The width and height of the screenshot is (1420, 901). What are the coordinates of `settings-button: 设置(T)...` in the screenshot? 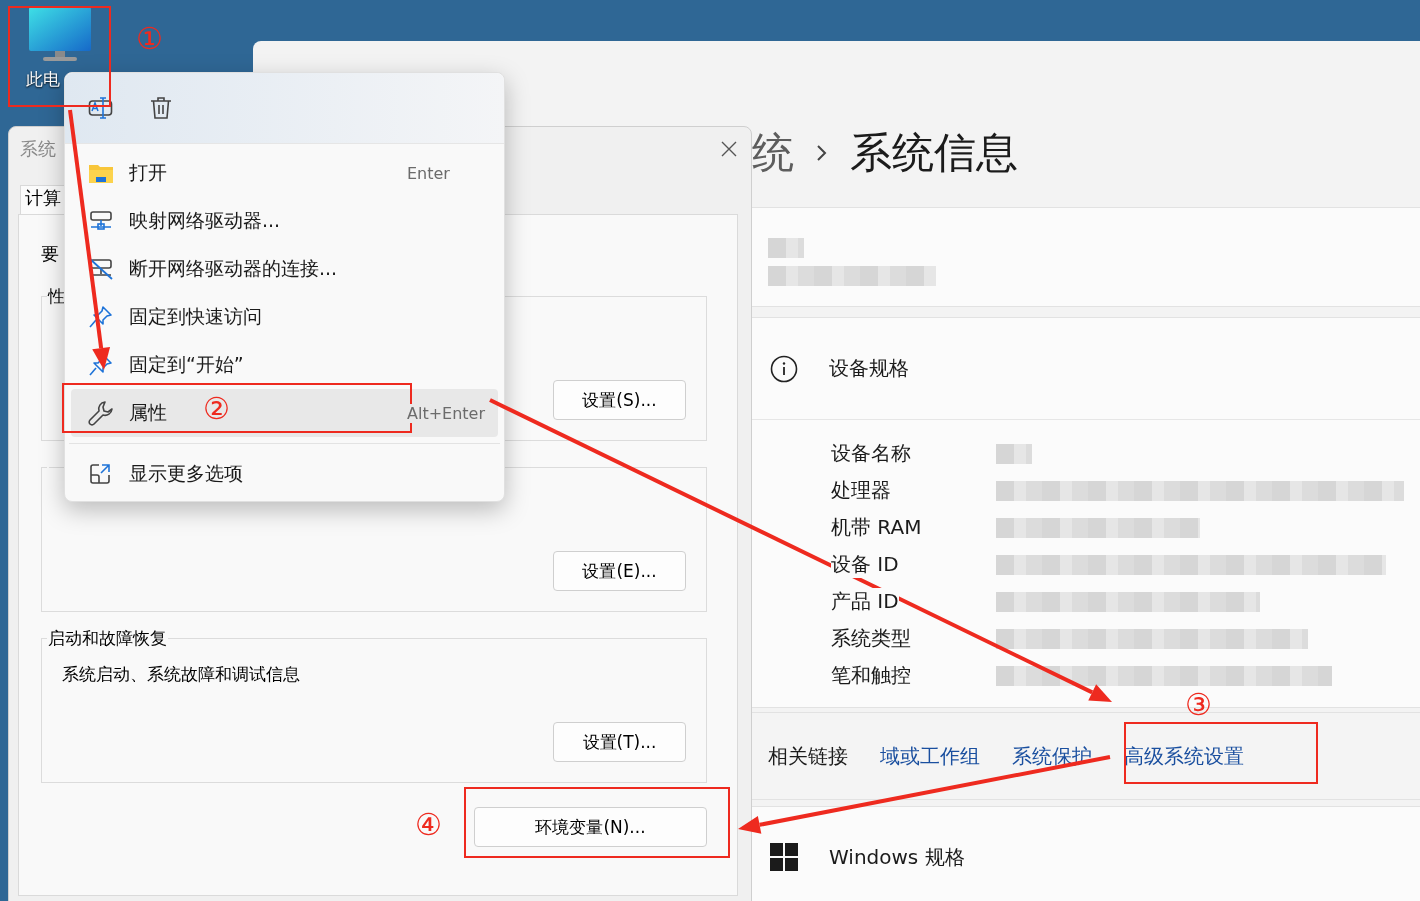 It's located at (619, 742).